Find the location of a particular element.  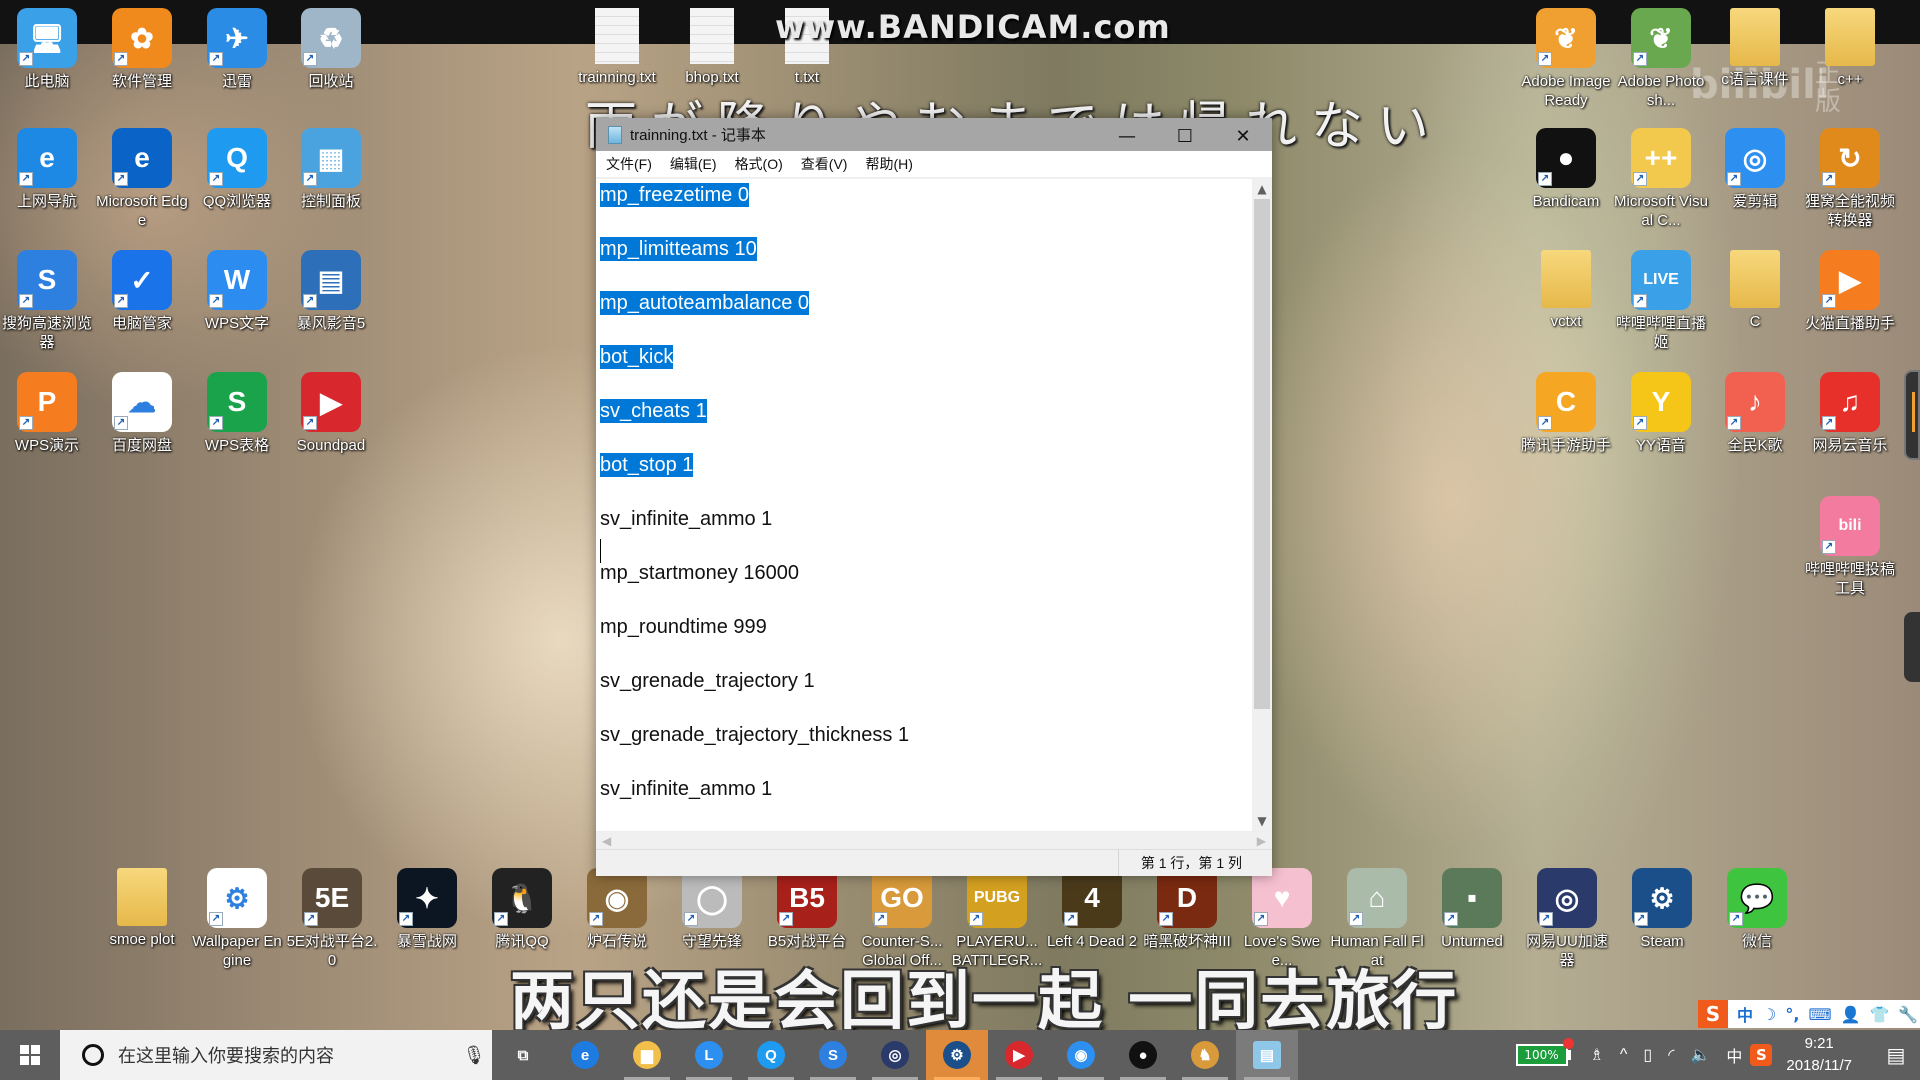

volume-icon: 🔈 is located at coordinates (1700, 1055).